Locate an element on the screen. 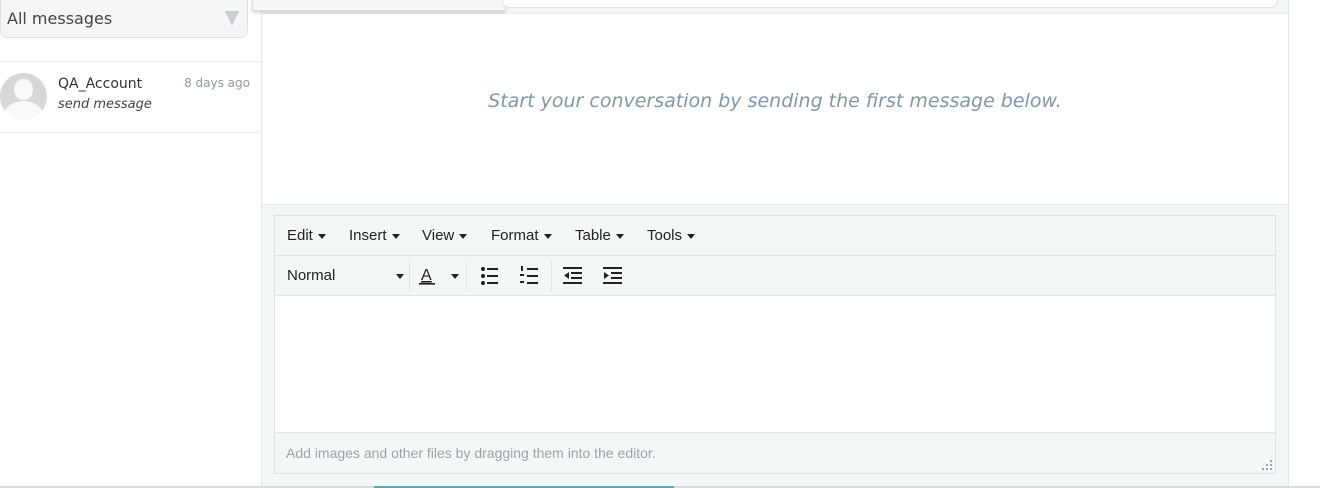 This screenshot has width=1320, height=488. numbered-list-icon is located at coordinates (529, 275).